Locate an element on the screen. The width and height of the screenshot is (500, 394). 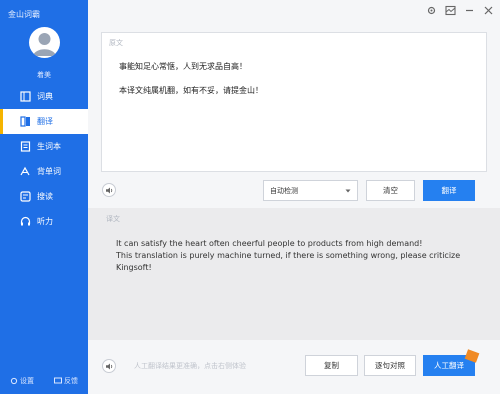
compare-button: 逐句对照 is located at coordinates (390, 365).